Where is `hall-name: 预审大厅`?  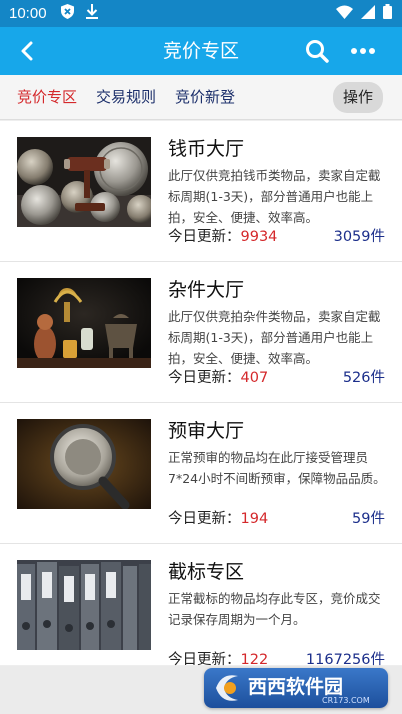 hall-name: 预审大厅 is located at coordinates (206, 431).